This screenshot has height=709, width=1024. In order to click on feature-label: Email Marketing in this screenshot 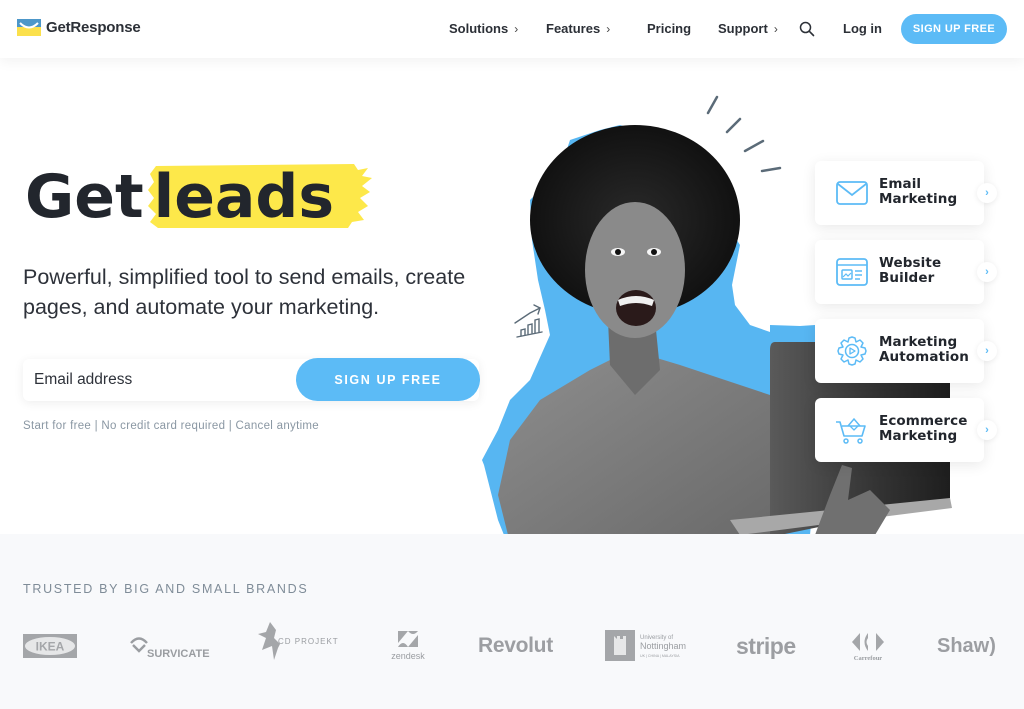, I will do `click(918, 192)`.